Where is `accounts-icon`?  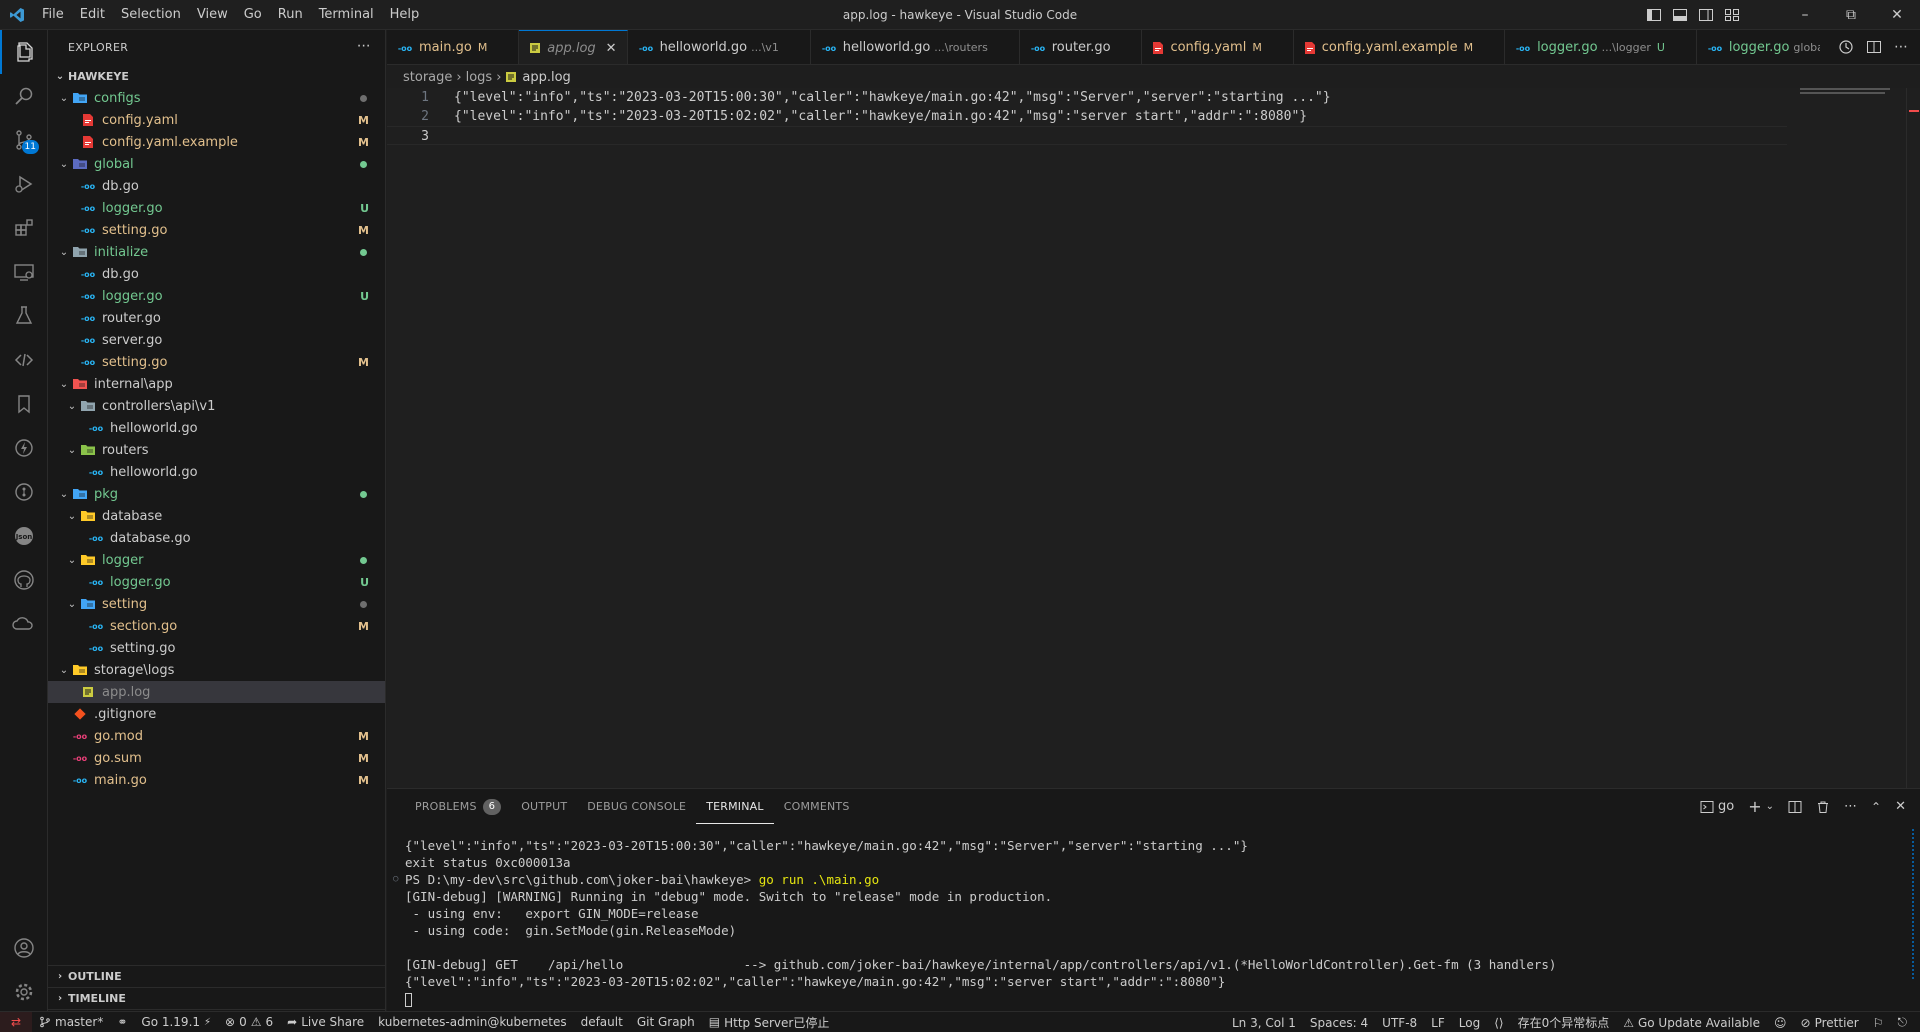
accounts-icon is located at coordinates (24, 948).